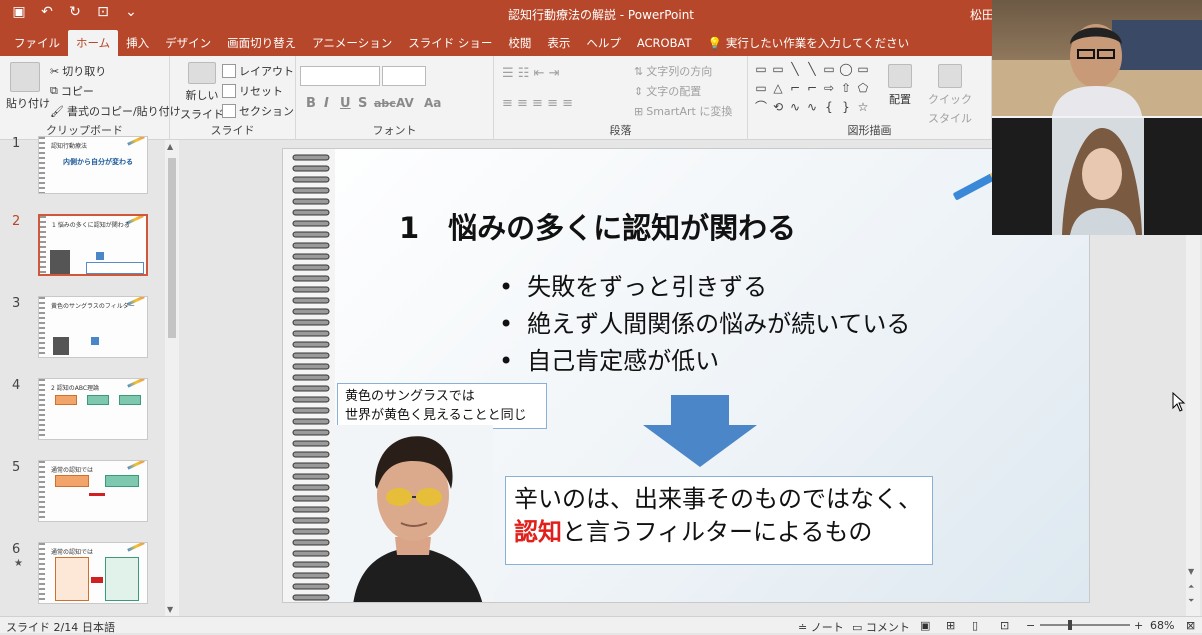  What do you see at coordinates (1085, 625) in the screenshot?
I see `zoom-slider` at bounding box center [1085, 625].